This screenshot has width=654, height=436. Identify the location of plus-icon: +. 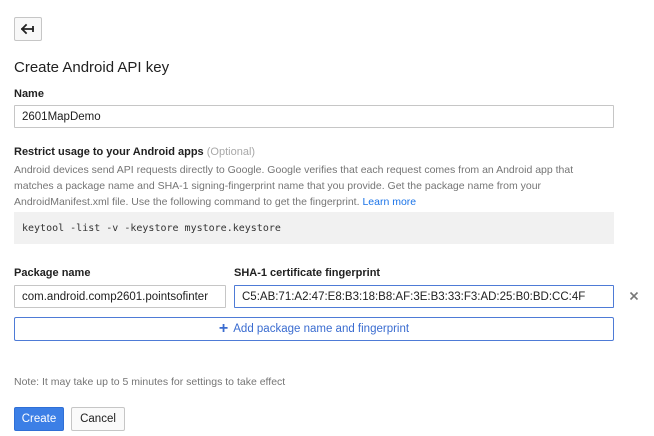
(223, 328).